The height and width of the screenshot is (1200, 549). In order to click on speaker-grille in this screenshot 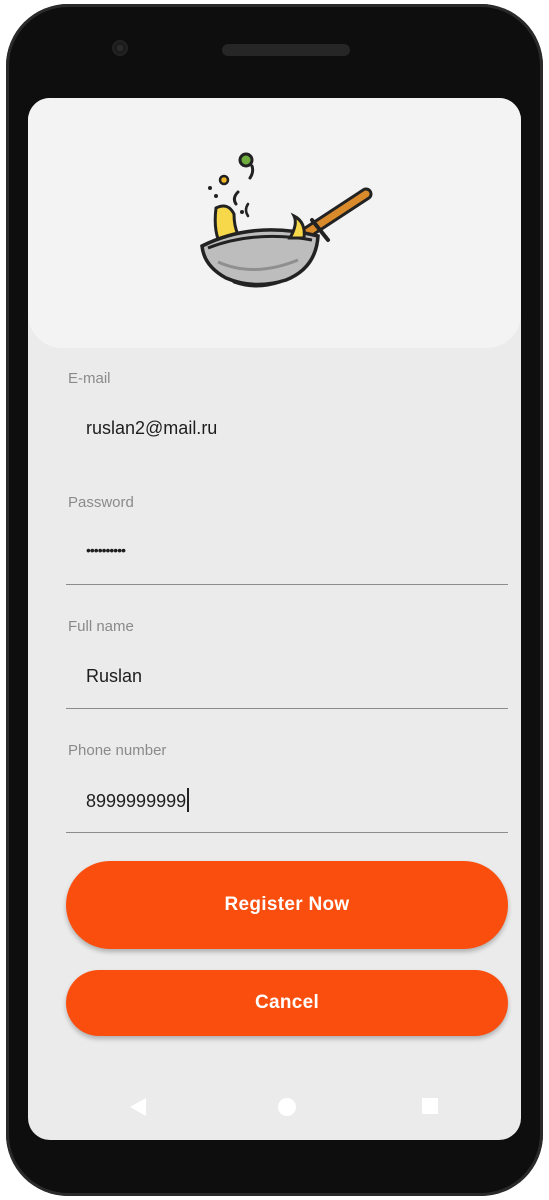, I will do `click(286, 50)`.